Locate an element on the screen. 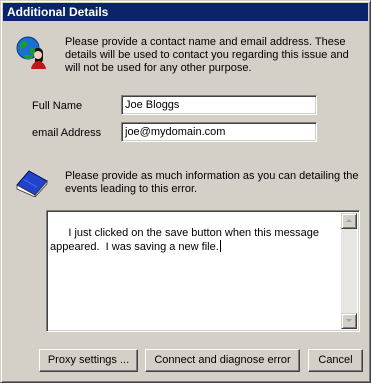 This screenshot has height=383, width=371. scroll-up-button is located at coordinates (349, 221).